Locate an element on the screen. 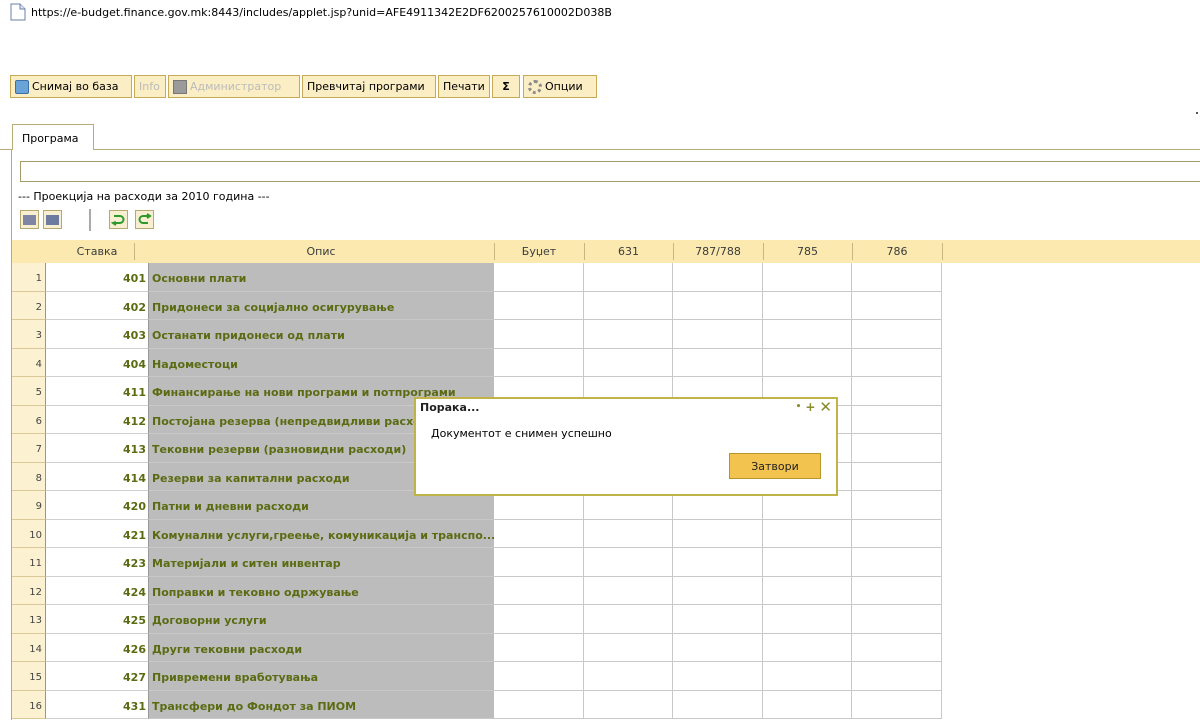  item-code-cell: 414 is located at coordinates (97, 476).